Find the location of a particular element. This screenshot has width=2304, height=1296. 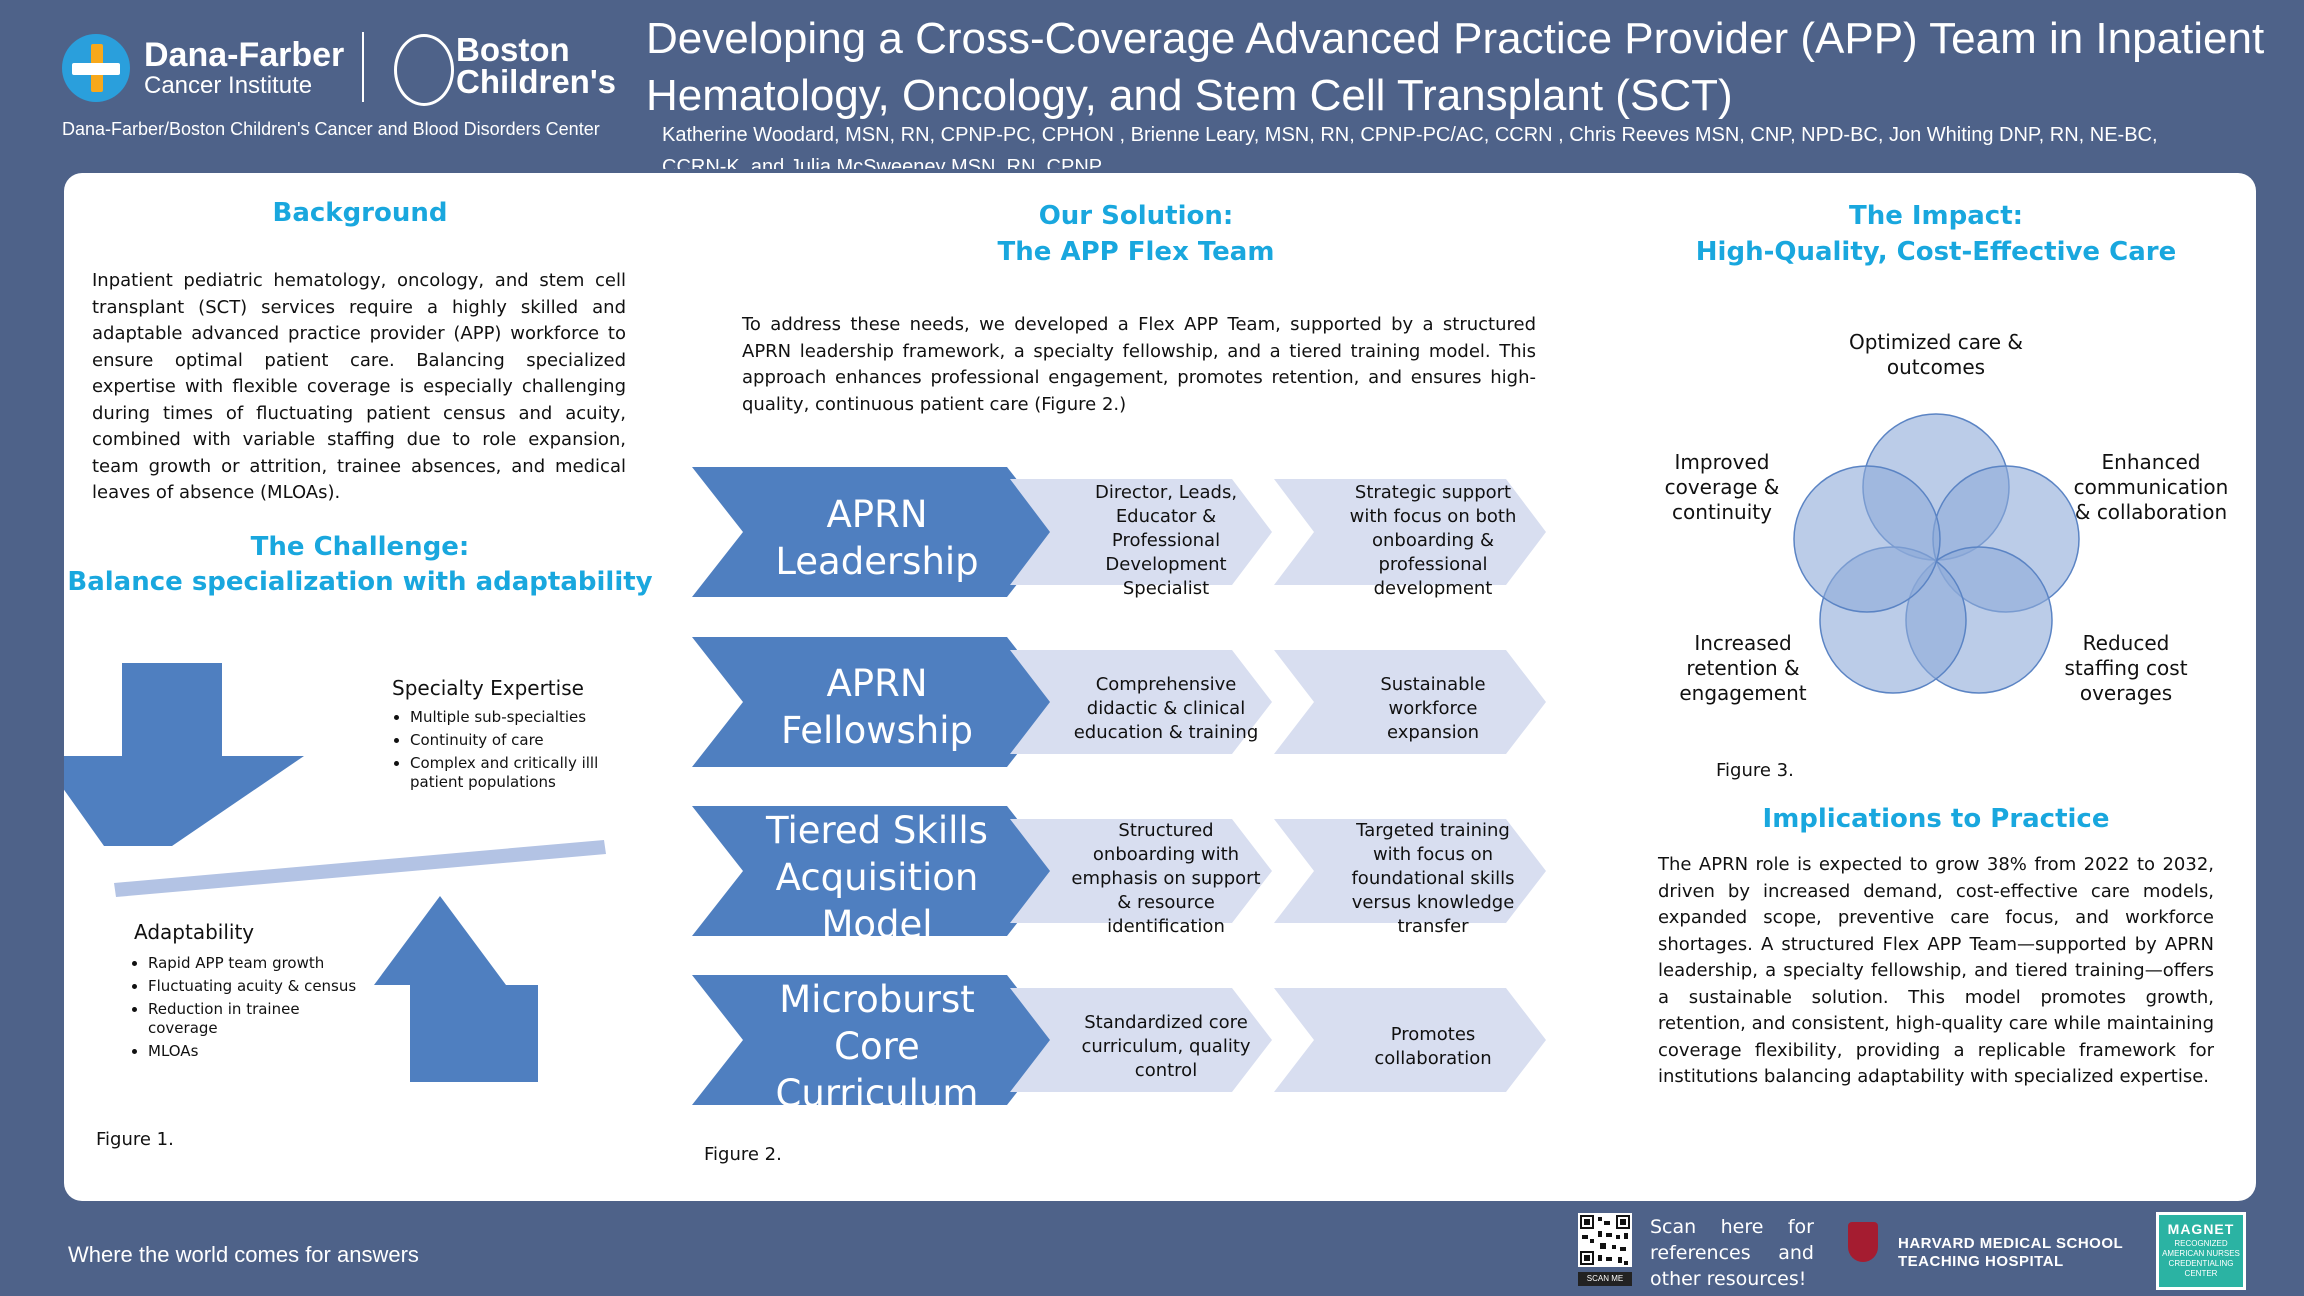

list-item: Rapid APP team growth is located at coordinates (258, 963).